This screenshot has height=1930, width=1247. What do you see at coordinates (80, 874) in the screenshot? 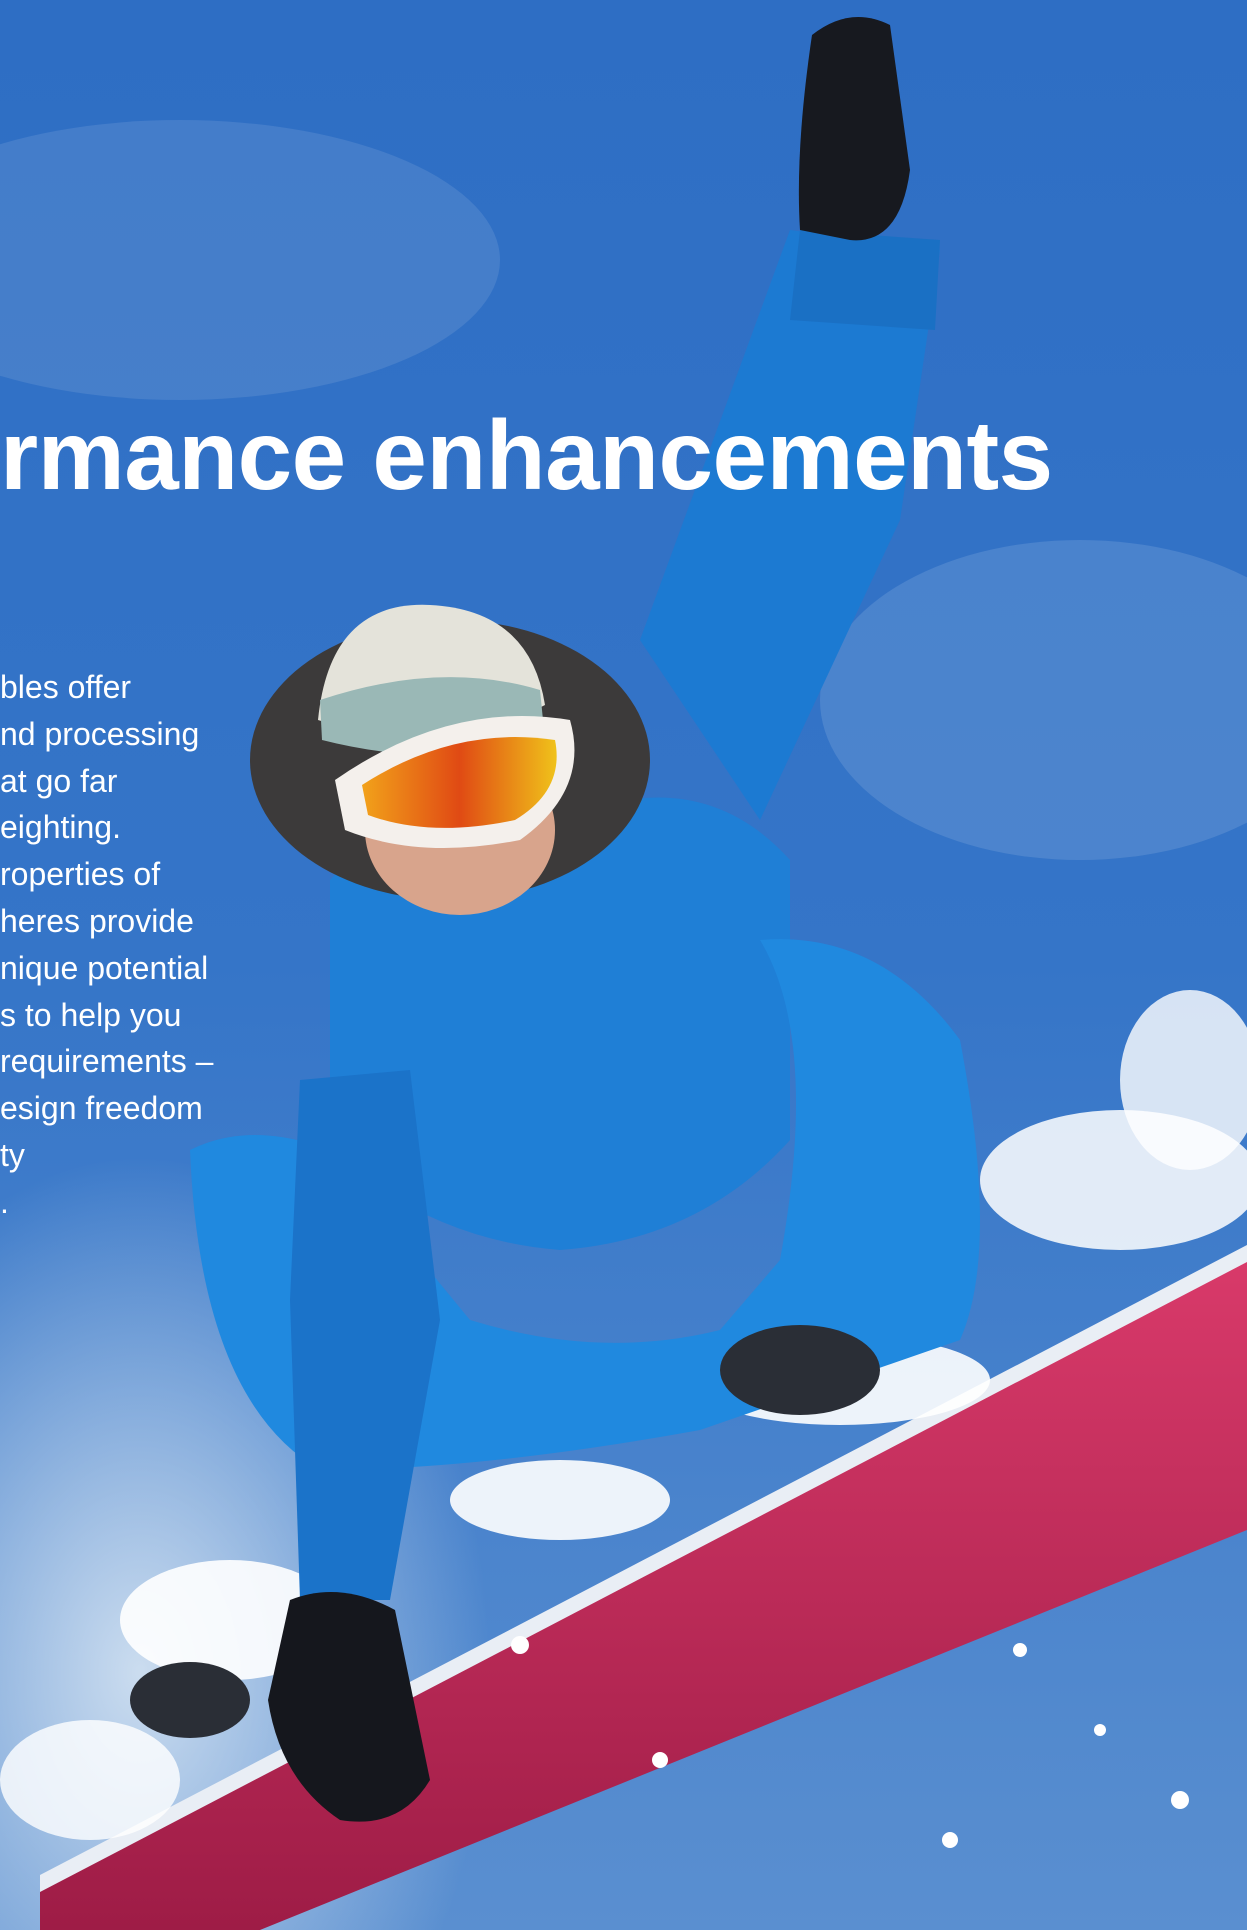
I see `body-line: roperties of` at bounding box center [80, 874].